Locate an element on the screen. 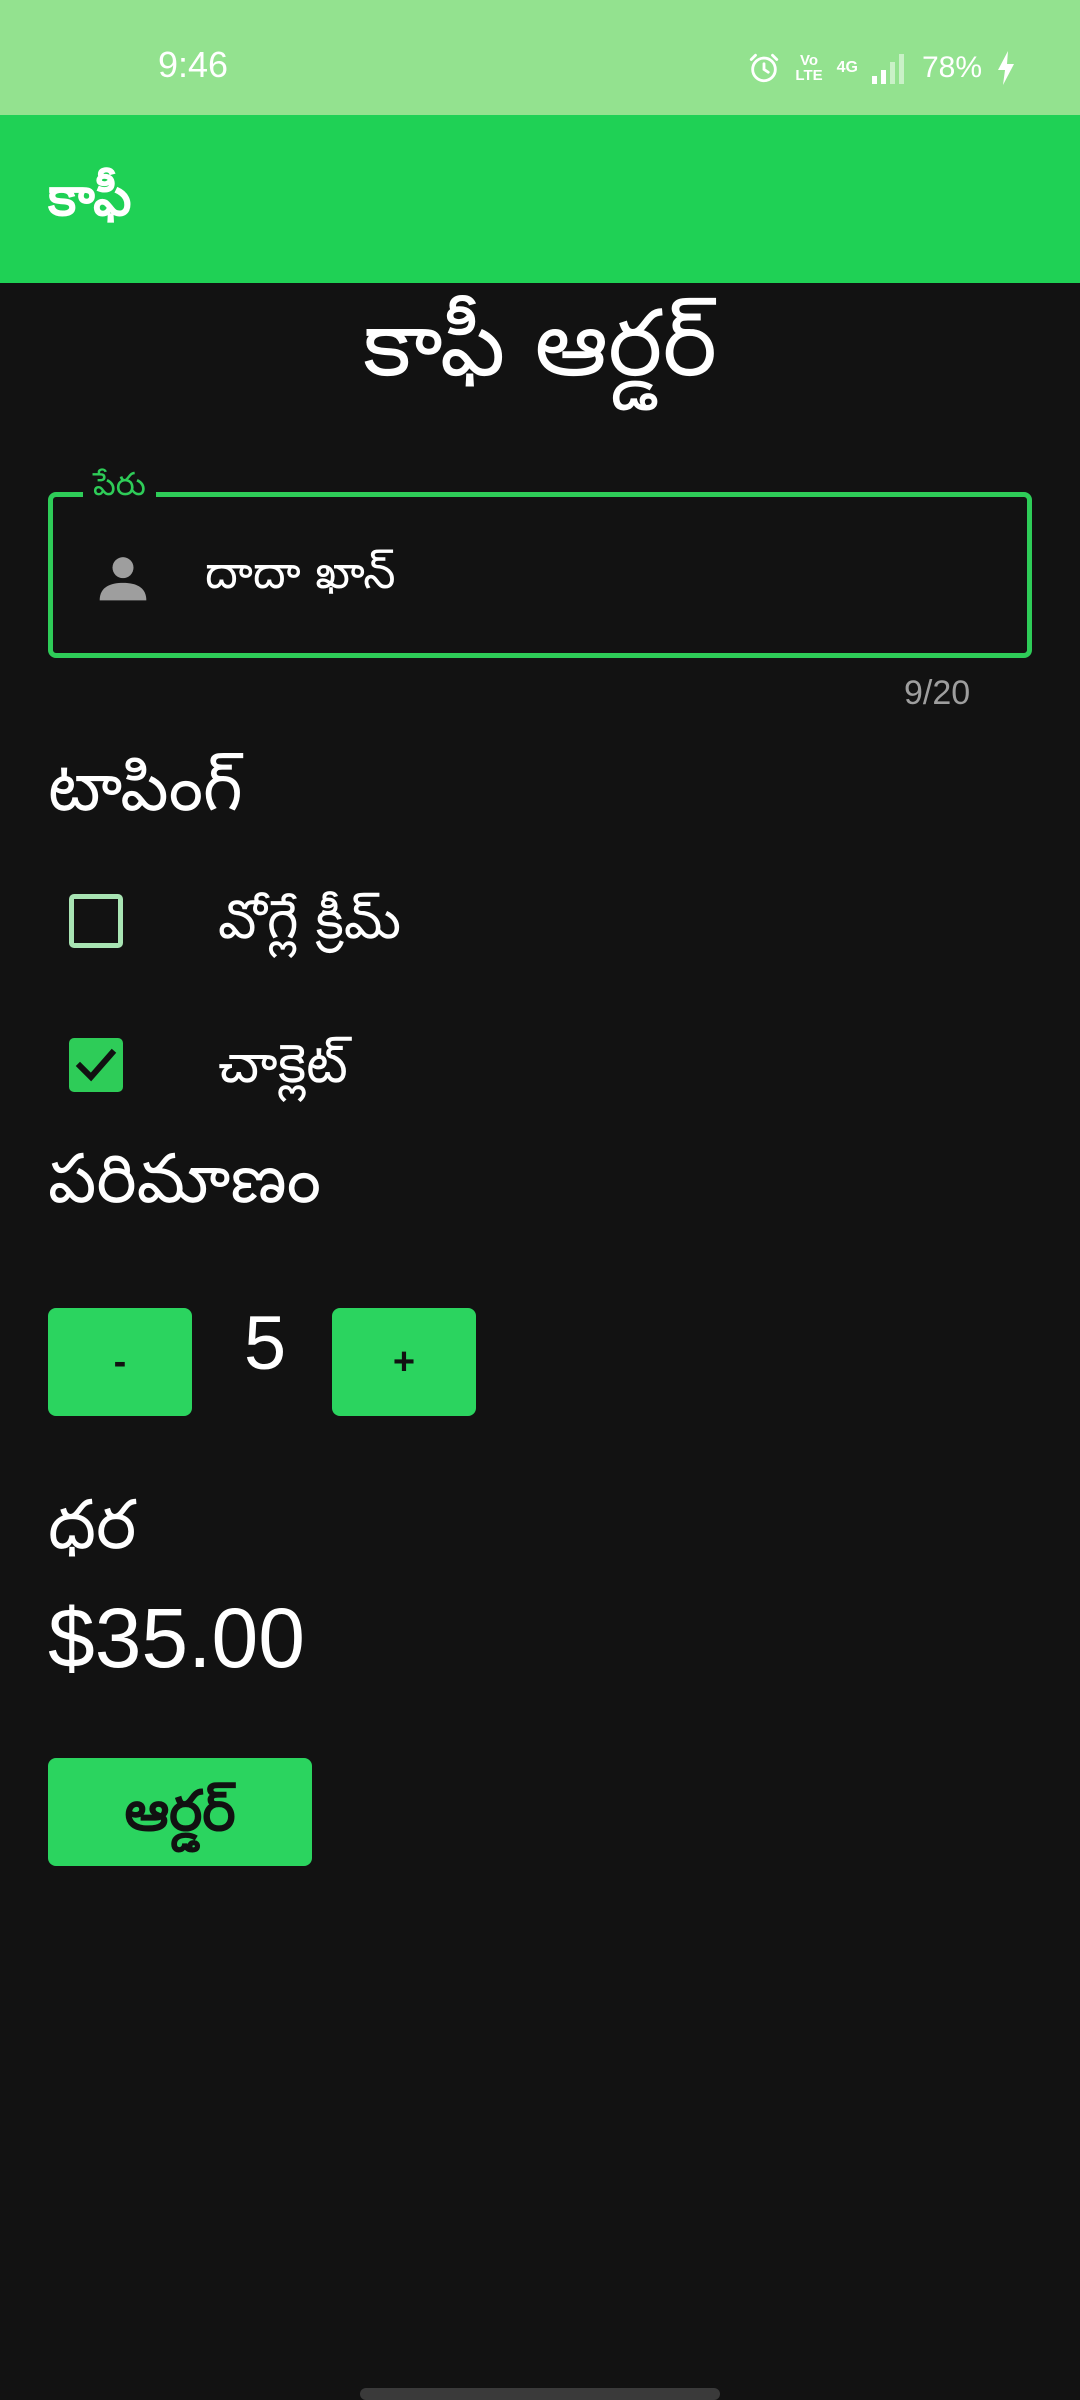  alarm-icon is located at coordinates (764, 68).